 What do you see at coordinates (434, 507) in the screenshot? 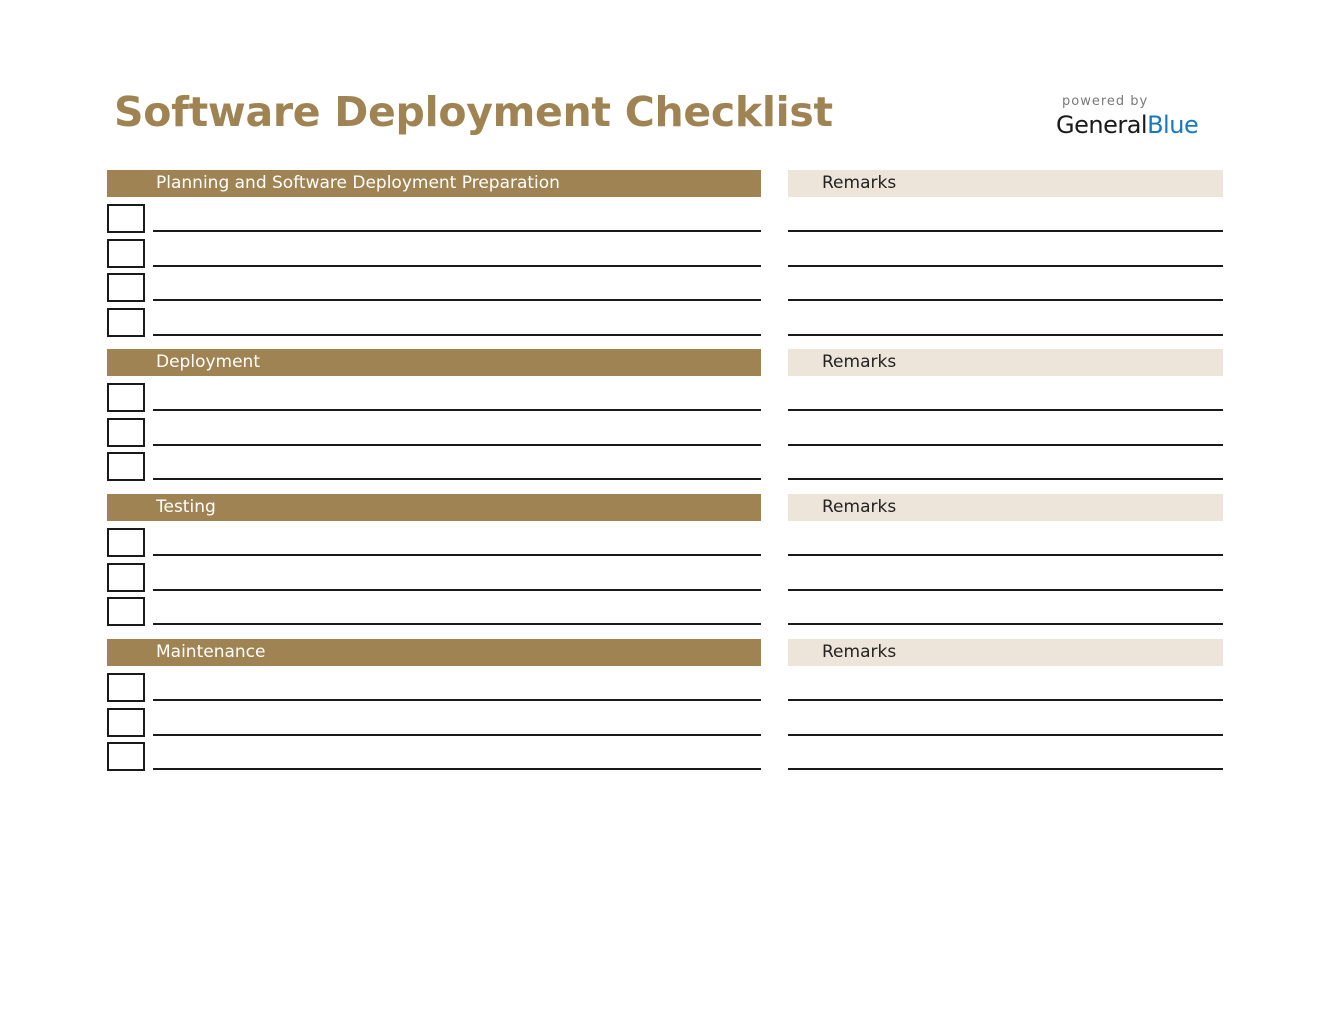
I see `section-header: Testing` at bounding box center [434, 507].